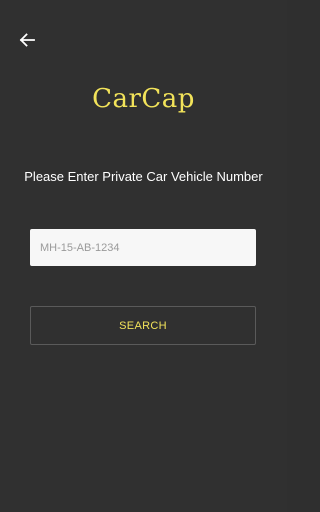 Image resolution: width=320 pixels, height=512 pixels. What do you see at coordinates (143, 99) in the screenshot?
I see `app-logo: CarCap` at bounding box center [143, 99].